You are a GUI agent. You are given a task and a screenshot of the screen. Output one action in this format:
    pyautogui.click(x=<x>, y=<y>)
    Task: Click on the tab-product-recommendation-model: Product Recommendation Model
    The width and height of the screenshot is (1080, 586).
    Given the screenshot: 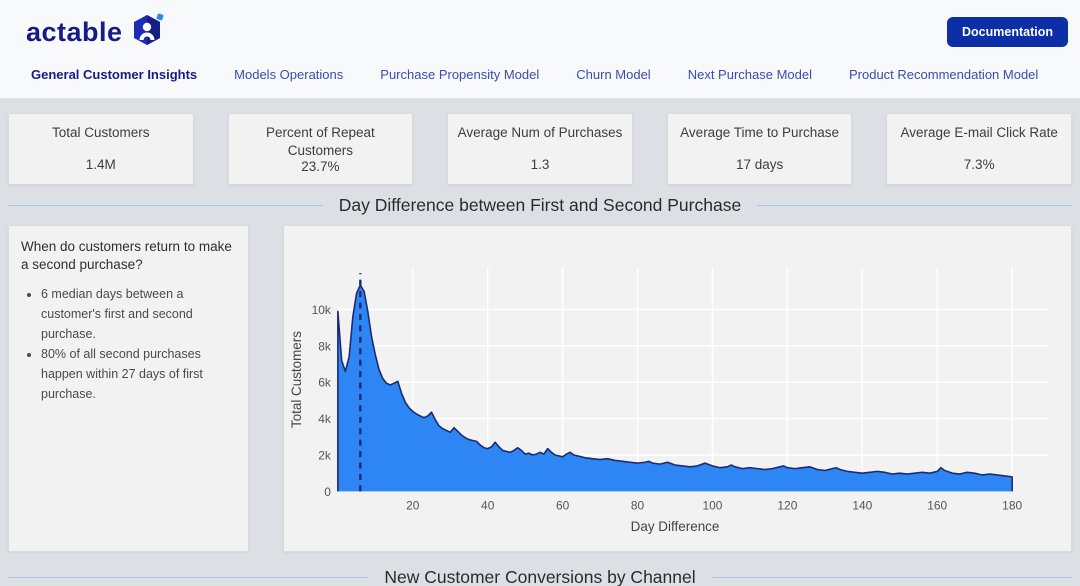 What is the action you would take?
    pyautogui.click(x=943, y=74)
    